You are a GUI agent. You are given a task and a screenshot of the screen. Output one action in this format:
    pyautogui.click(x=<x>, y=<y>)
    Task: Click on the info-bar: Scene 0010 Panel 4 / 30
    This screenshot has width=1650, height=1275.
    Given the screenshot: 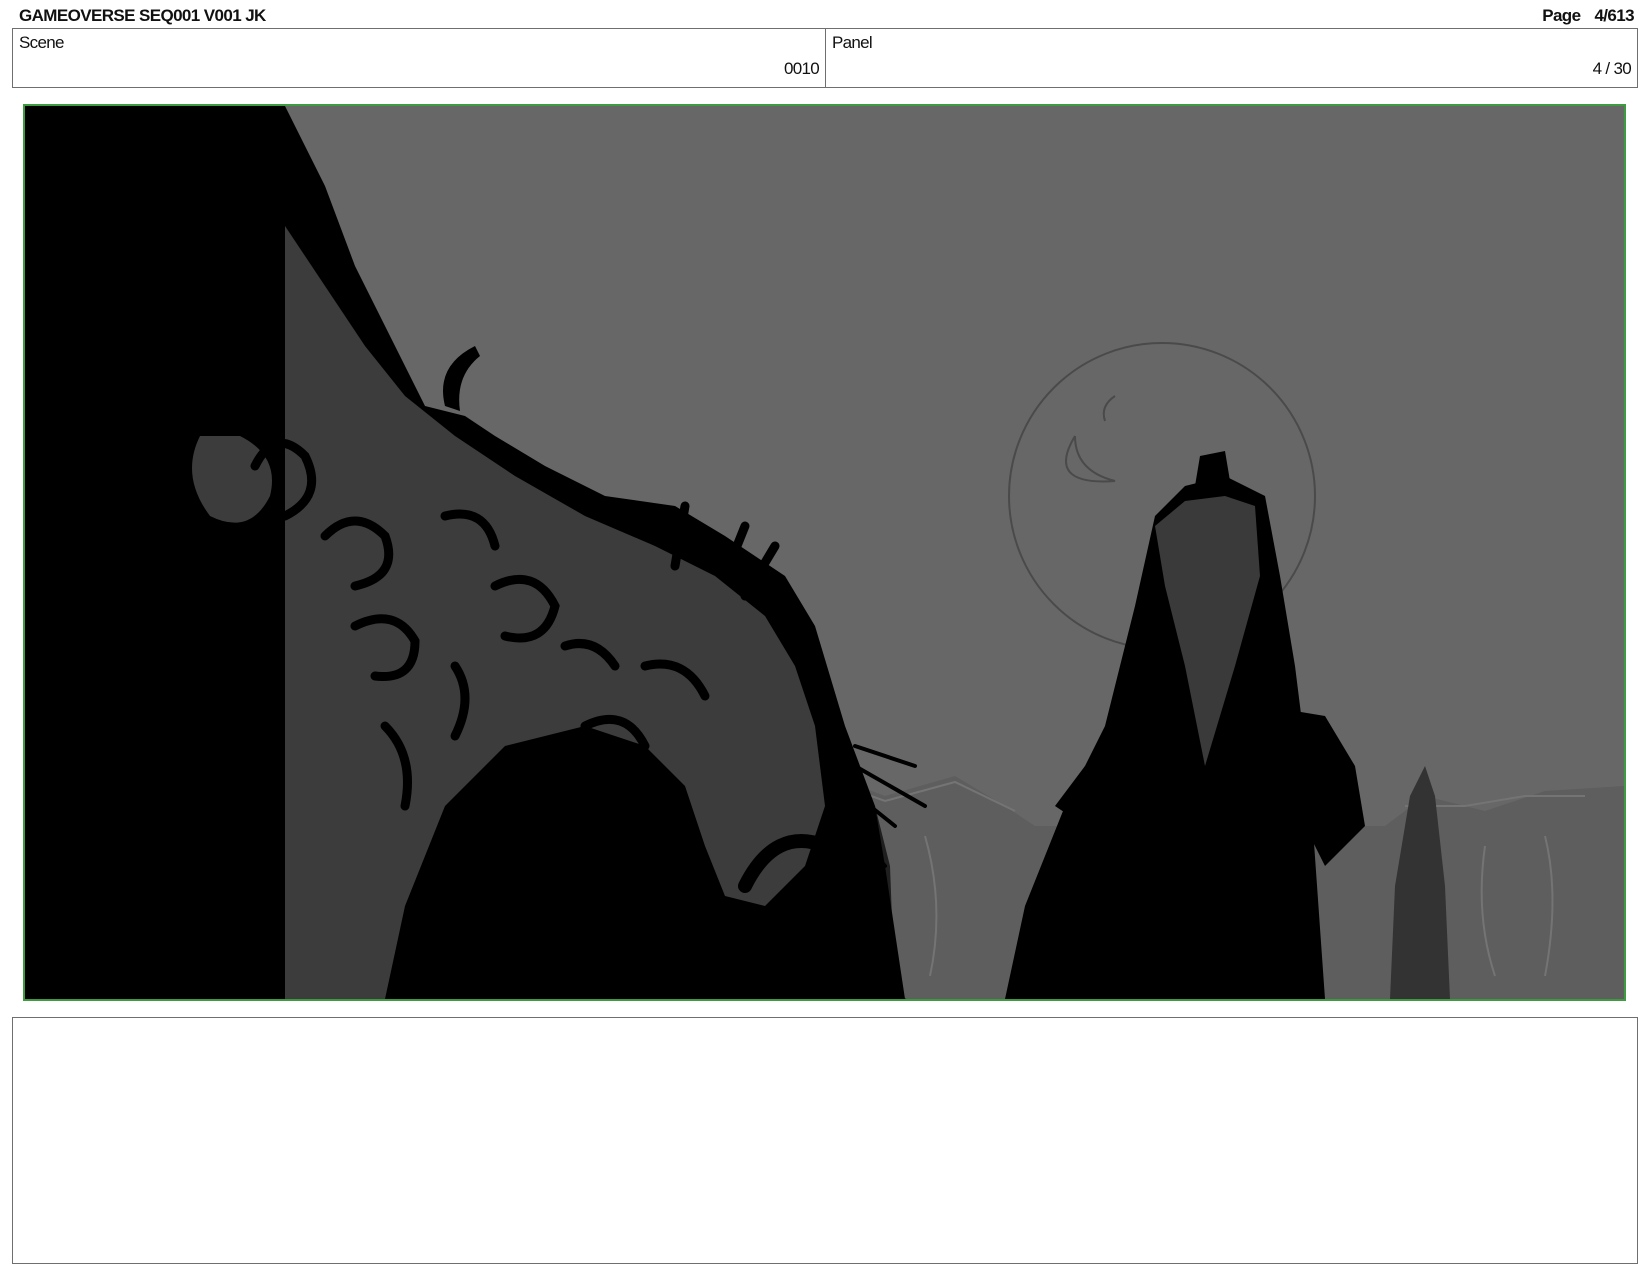 What is the action you would take?
    pyautogui.click(x=825, y=58)
    